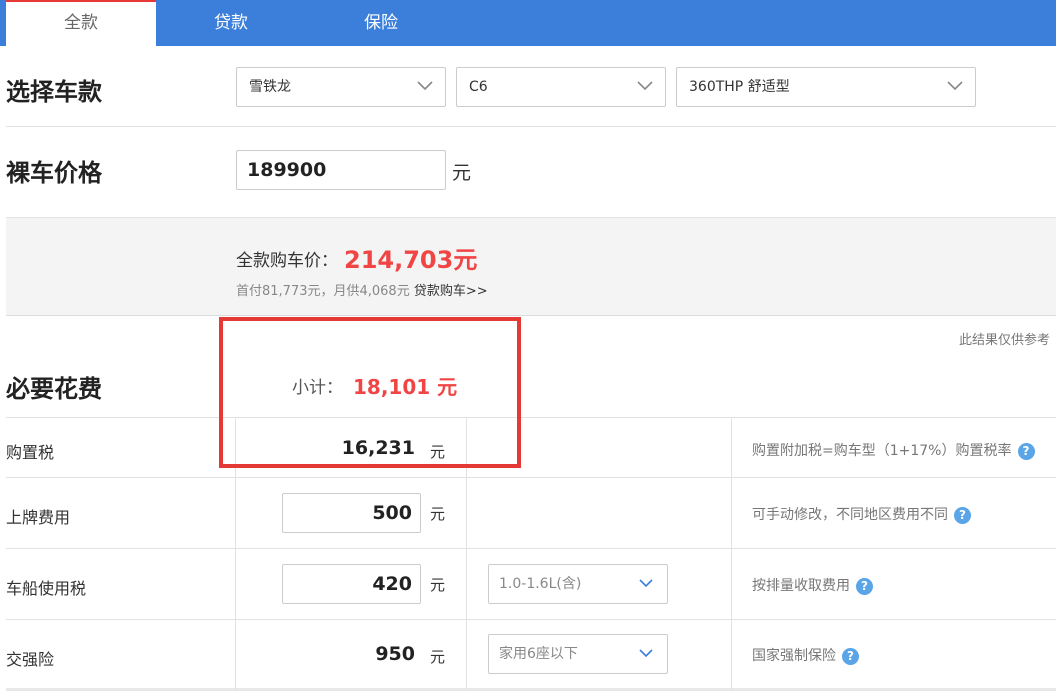 This screenshot has height=695, width=1056. Describe the element at coordinates (462, 173) in the screenshot. I see `bare-price-unit: 元` at that location.